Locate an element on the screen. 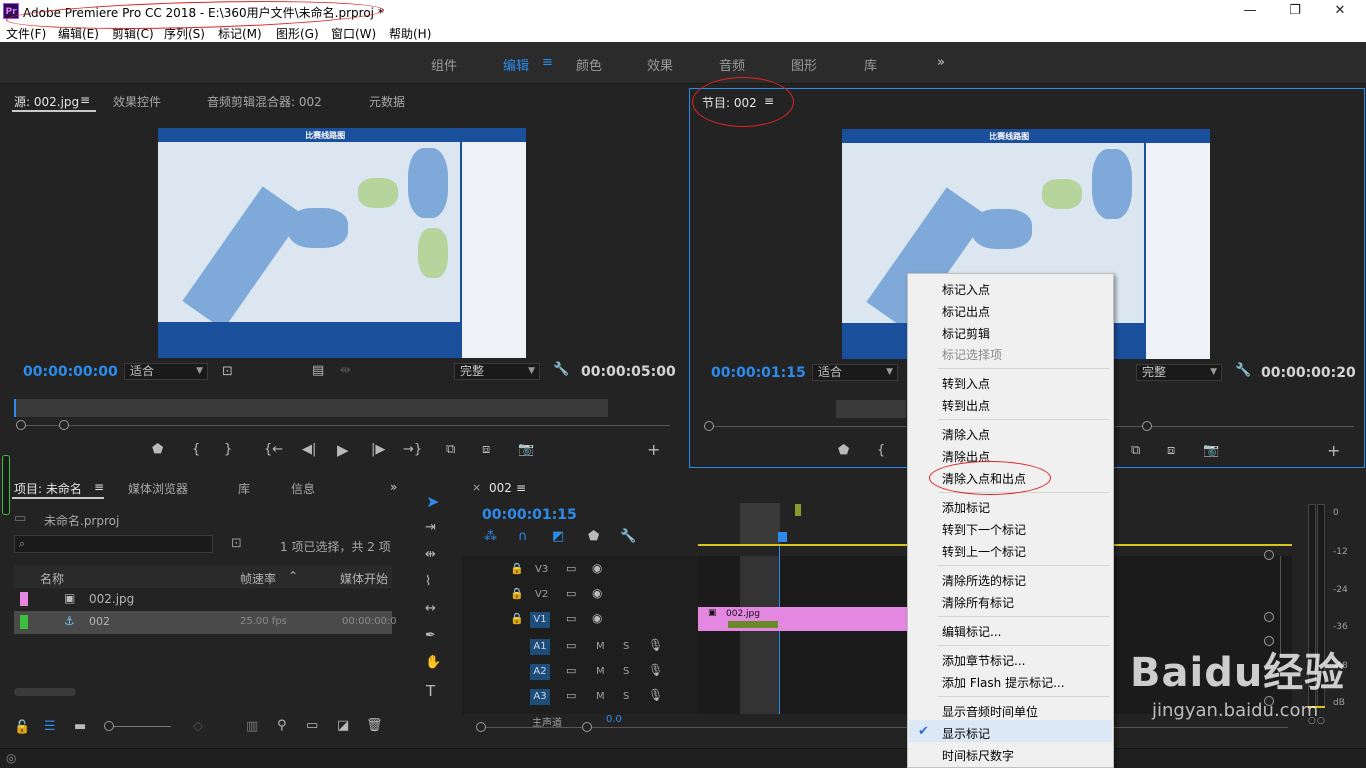 The image size is (1366, 768). workspace-tab-audio: 音频 is located at coordinates (732, 64).